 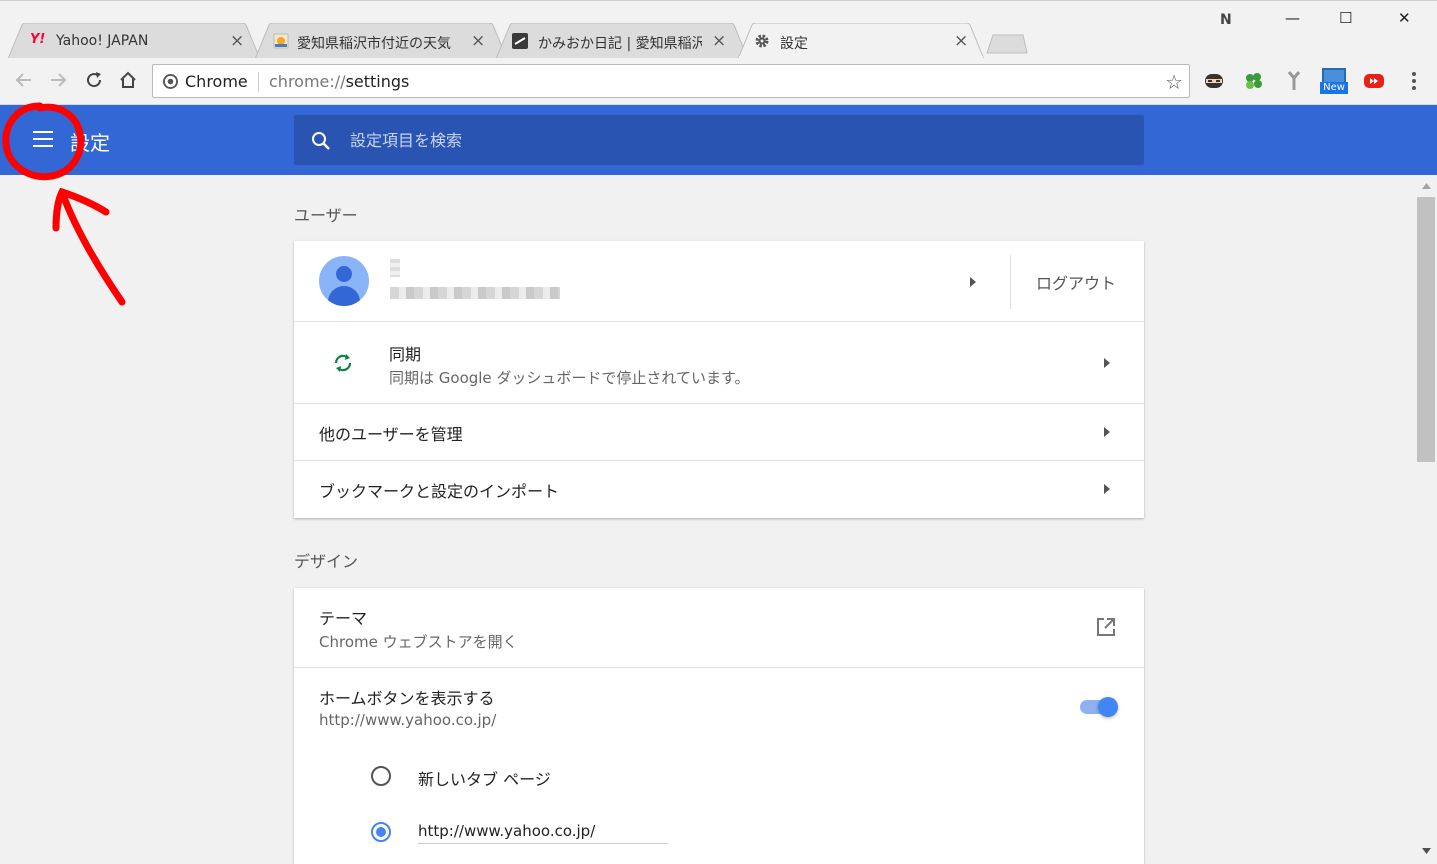 I want to click on home-button-title: ホームボタンを表示する, so click(x=407, y=698).